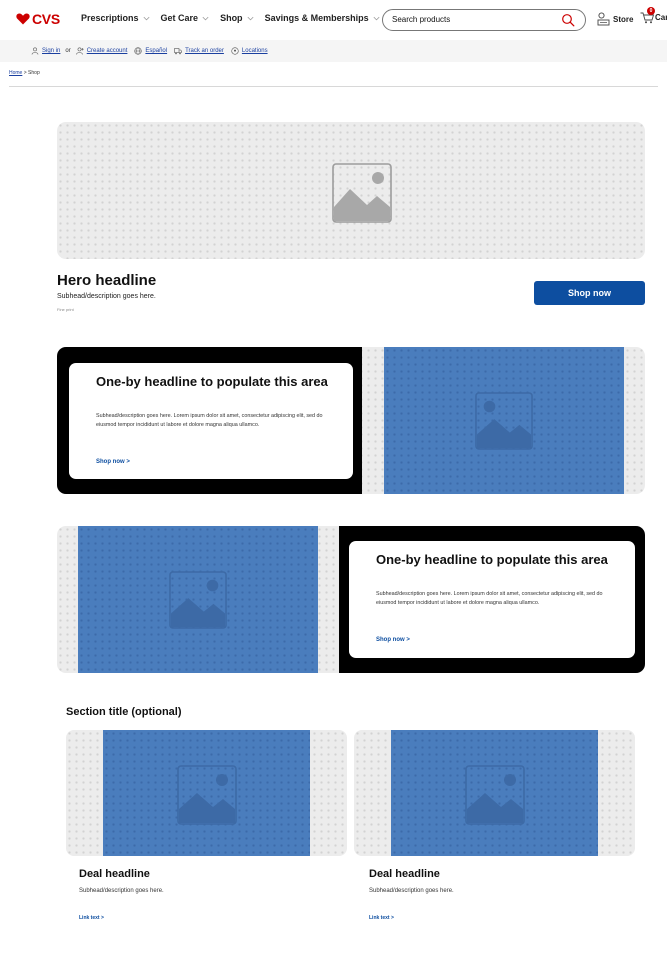 The height and width of the screenshot is (958, 667). I want to click on hero-headline: Hero headline, so click(107, 280).